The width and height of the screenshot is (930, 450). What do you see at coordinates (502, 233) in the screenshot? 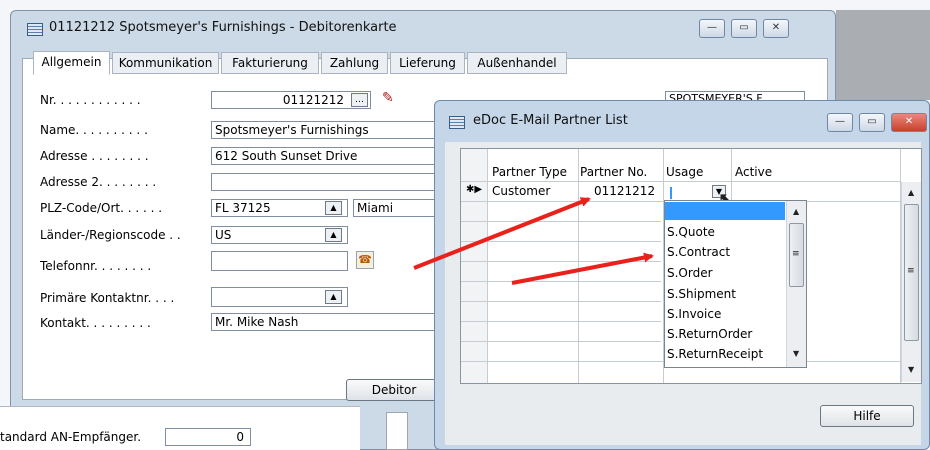
I see `arrow-to-partner-no` at bounding box center [502, 233].